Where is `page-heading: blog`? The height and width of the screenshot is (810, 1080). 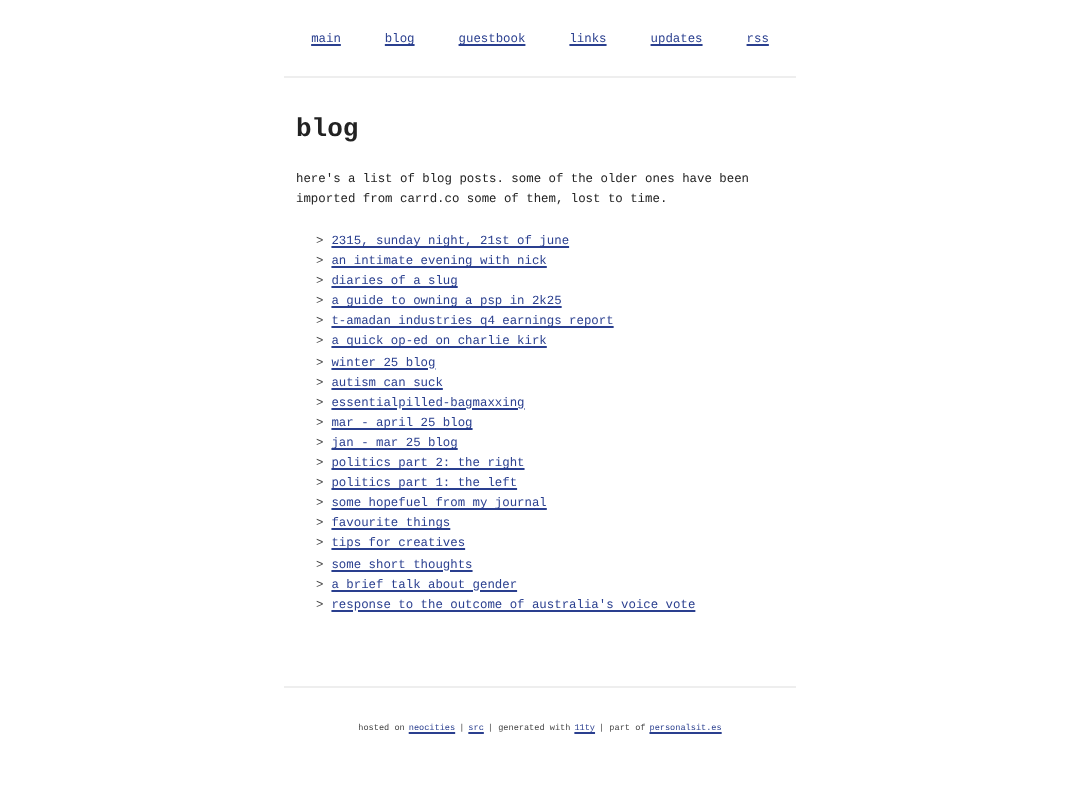
page-heading: blog is located at coordinates (328, 129).